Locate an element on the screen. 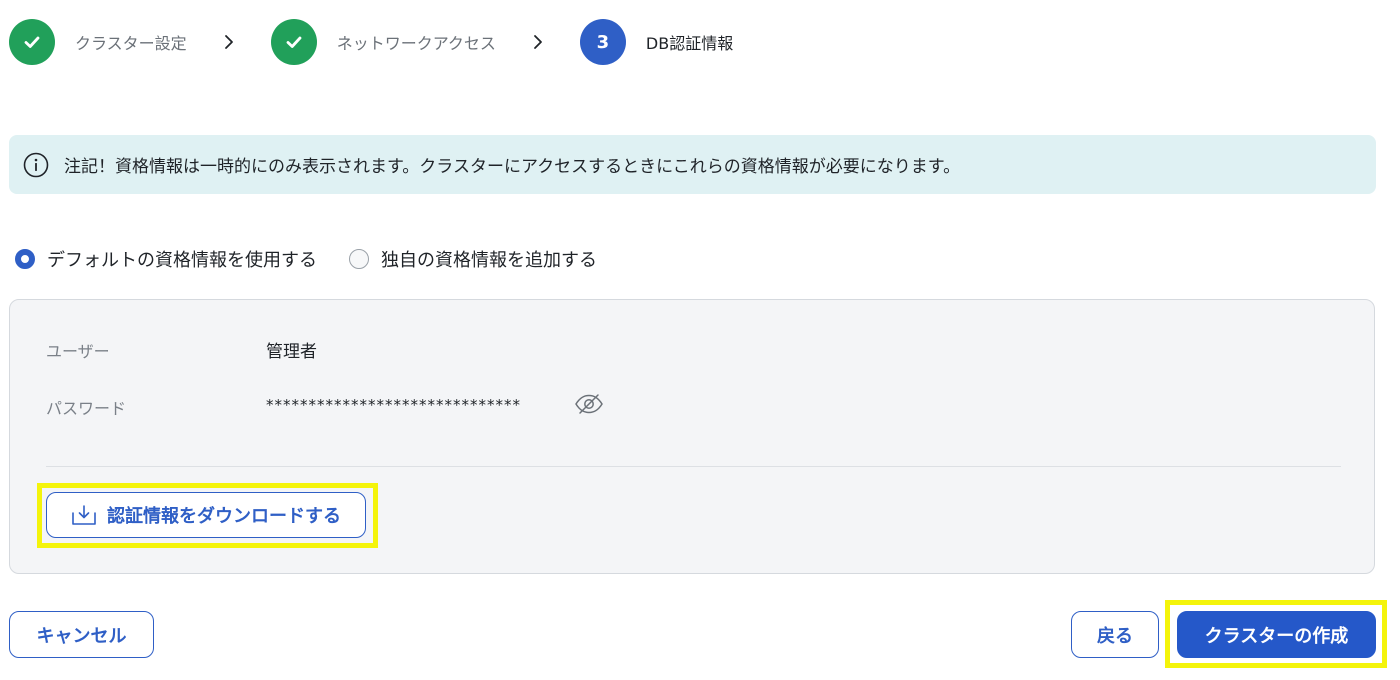 The width and height of the screenshot is (1400, 680). radio-button-unselected is located at coordinates (359, 259).